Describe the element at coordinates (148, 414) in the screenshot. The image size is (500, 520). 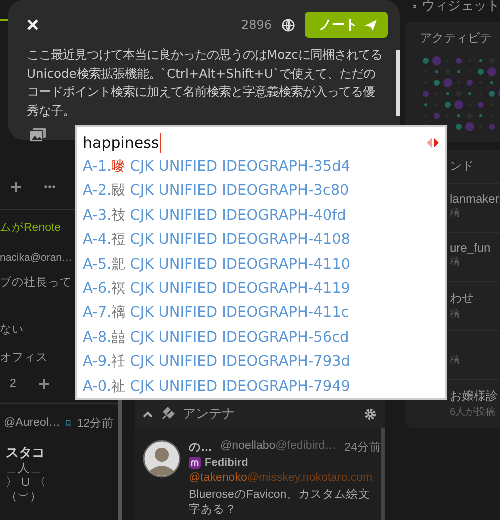
I see `chevron-up-icon` at that location.